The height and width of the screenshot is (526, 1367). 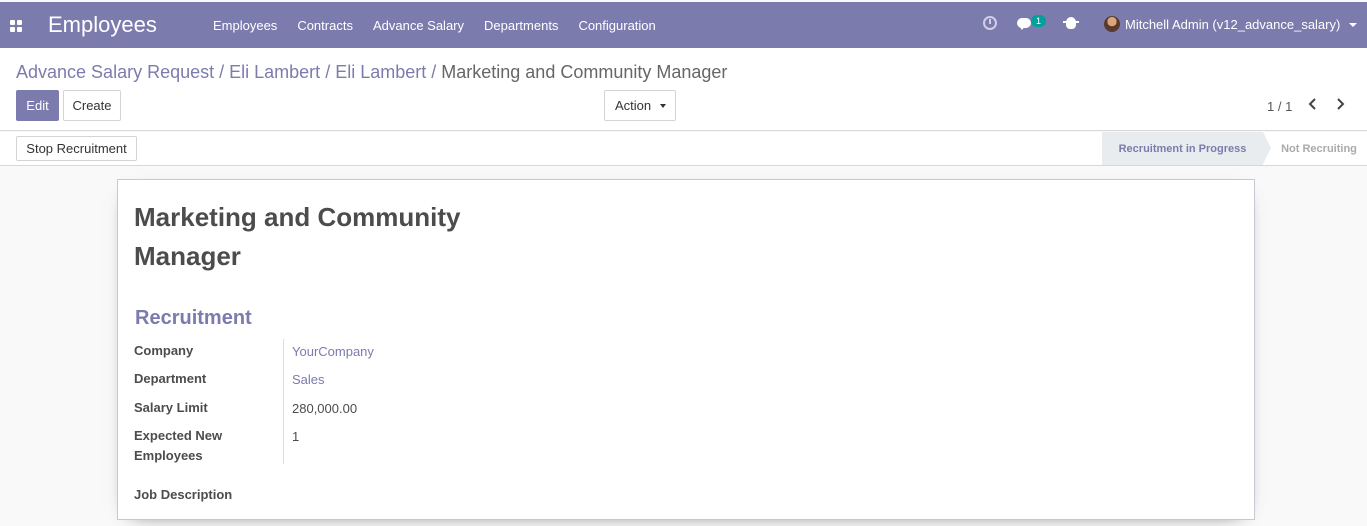 I want to click on activity-clock-icon, so click(x=990, y=23).